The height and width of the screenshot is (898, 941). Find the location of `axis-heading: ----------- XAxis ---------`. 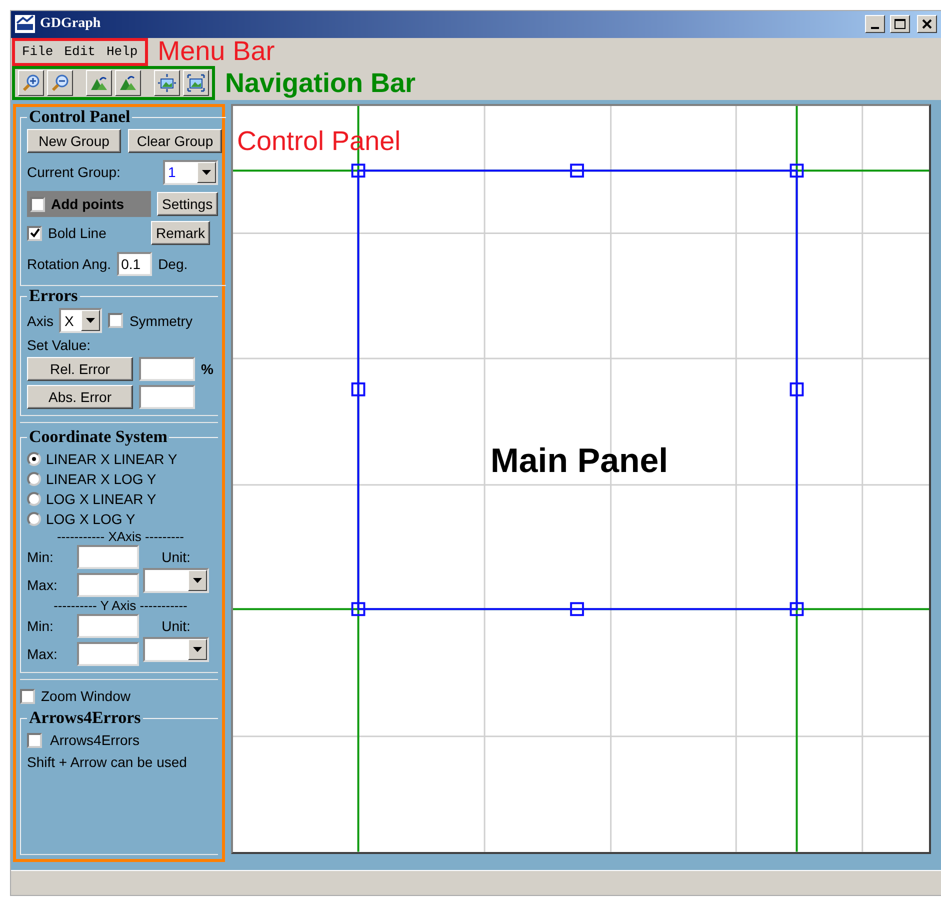

axis-heading: ----------- XAxis --------- is located at coordinates (121, 536).